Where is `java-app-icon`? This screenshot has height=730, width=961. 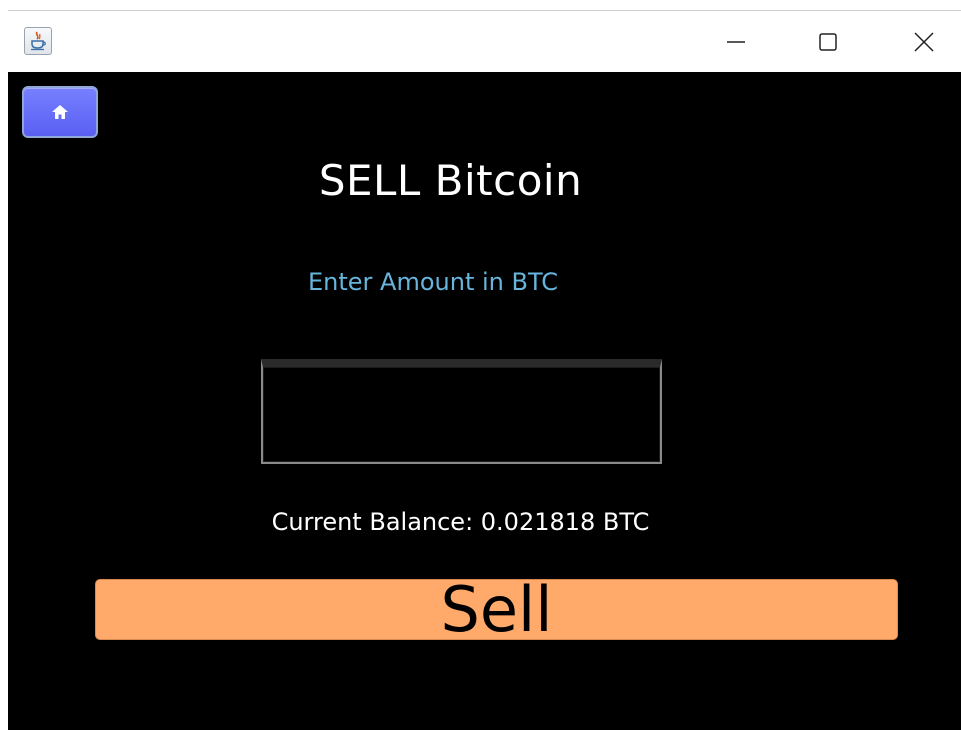
java-app-icon is located at coordinates (38, 41).